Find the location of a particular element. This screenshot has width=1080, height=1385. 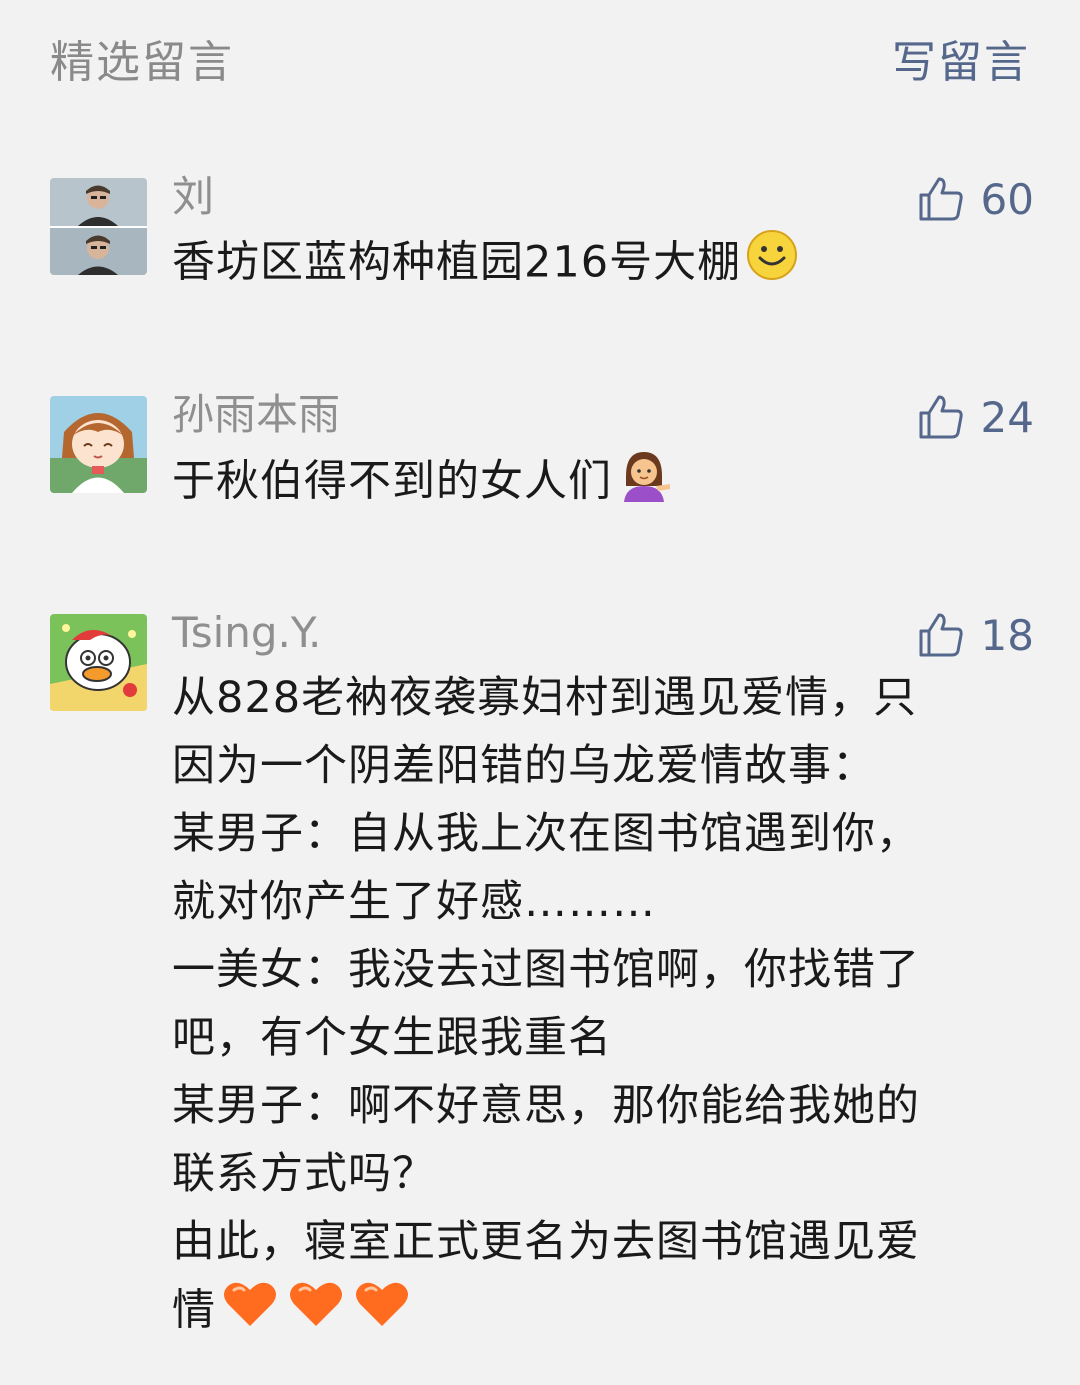

like-button: 18 is located at coordinates (975, 635).